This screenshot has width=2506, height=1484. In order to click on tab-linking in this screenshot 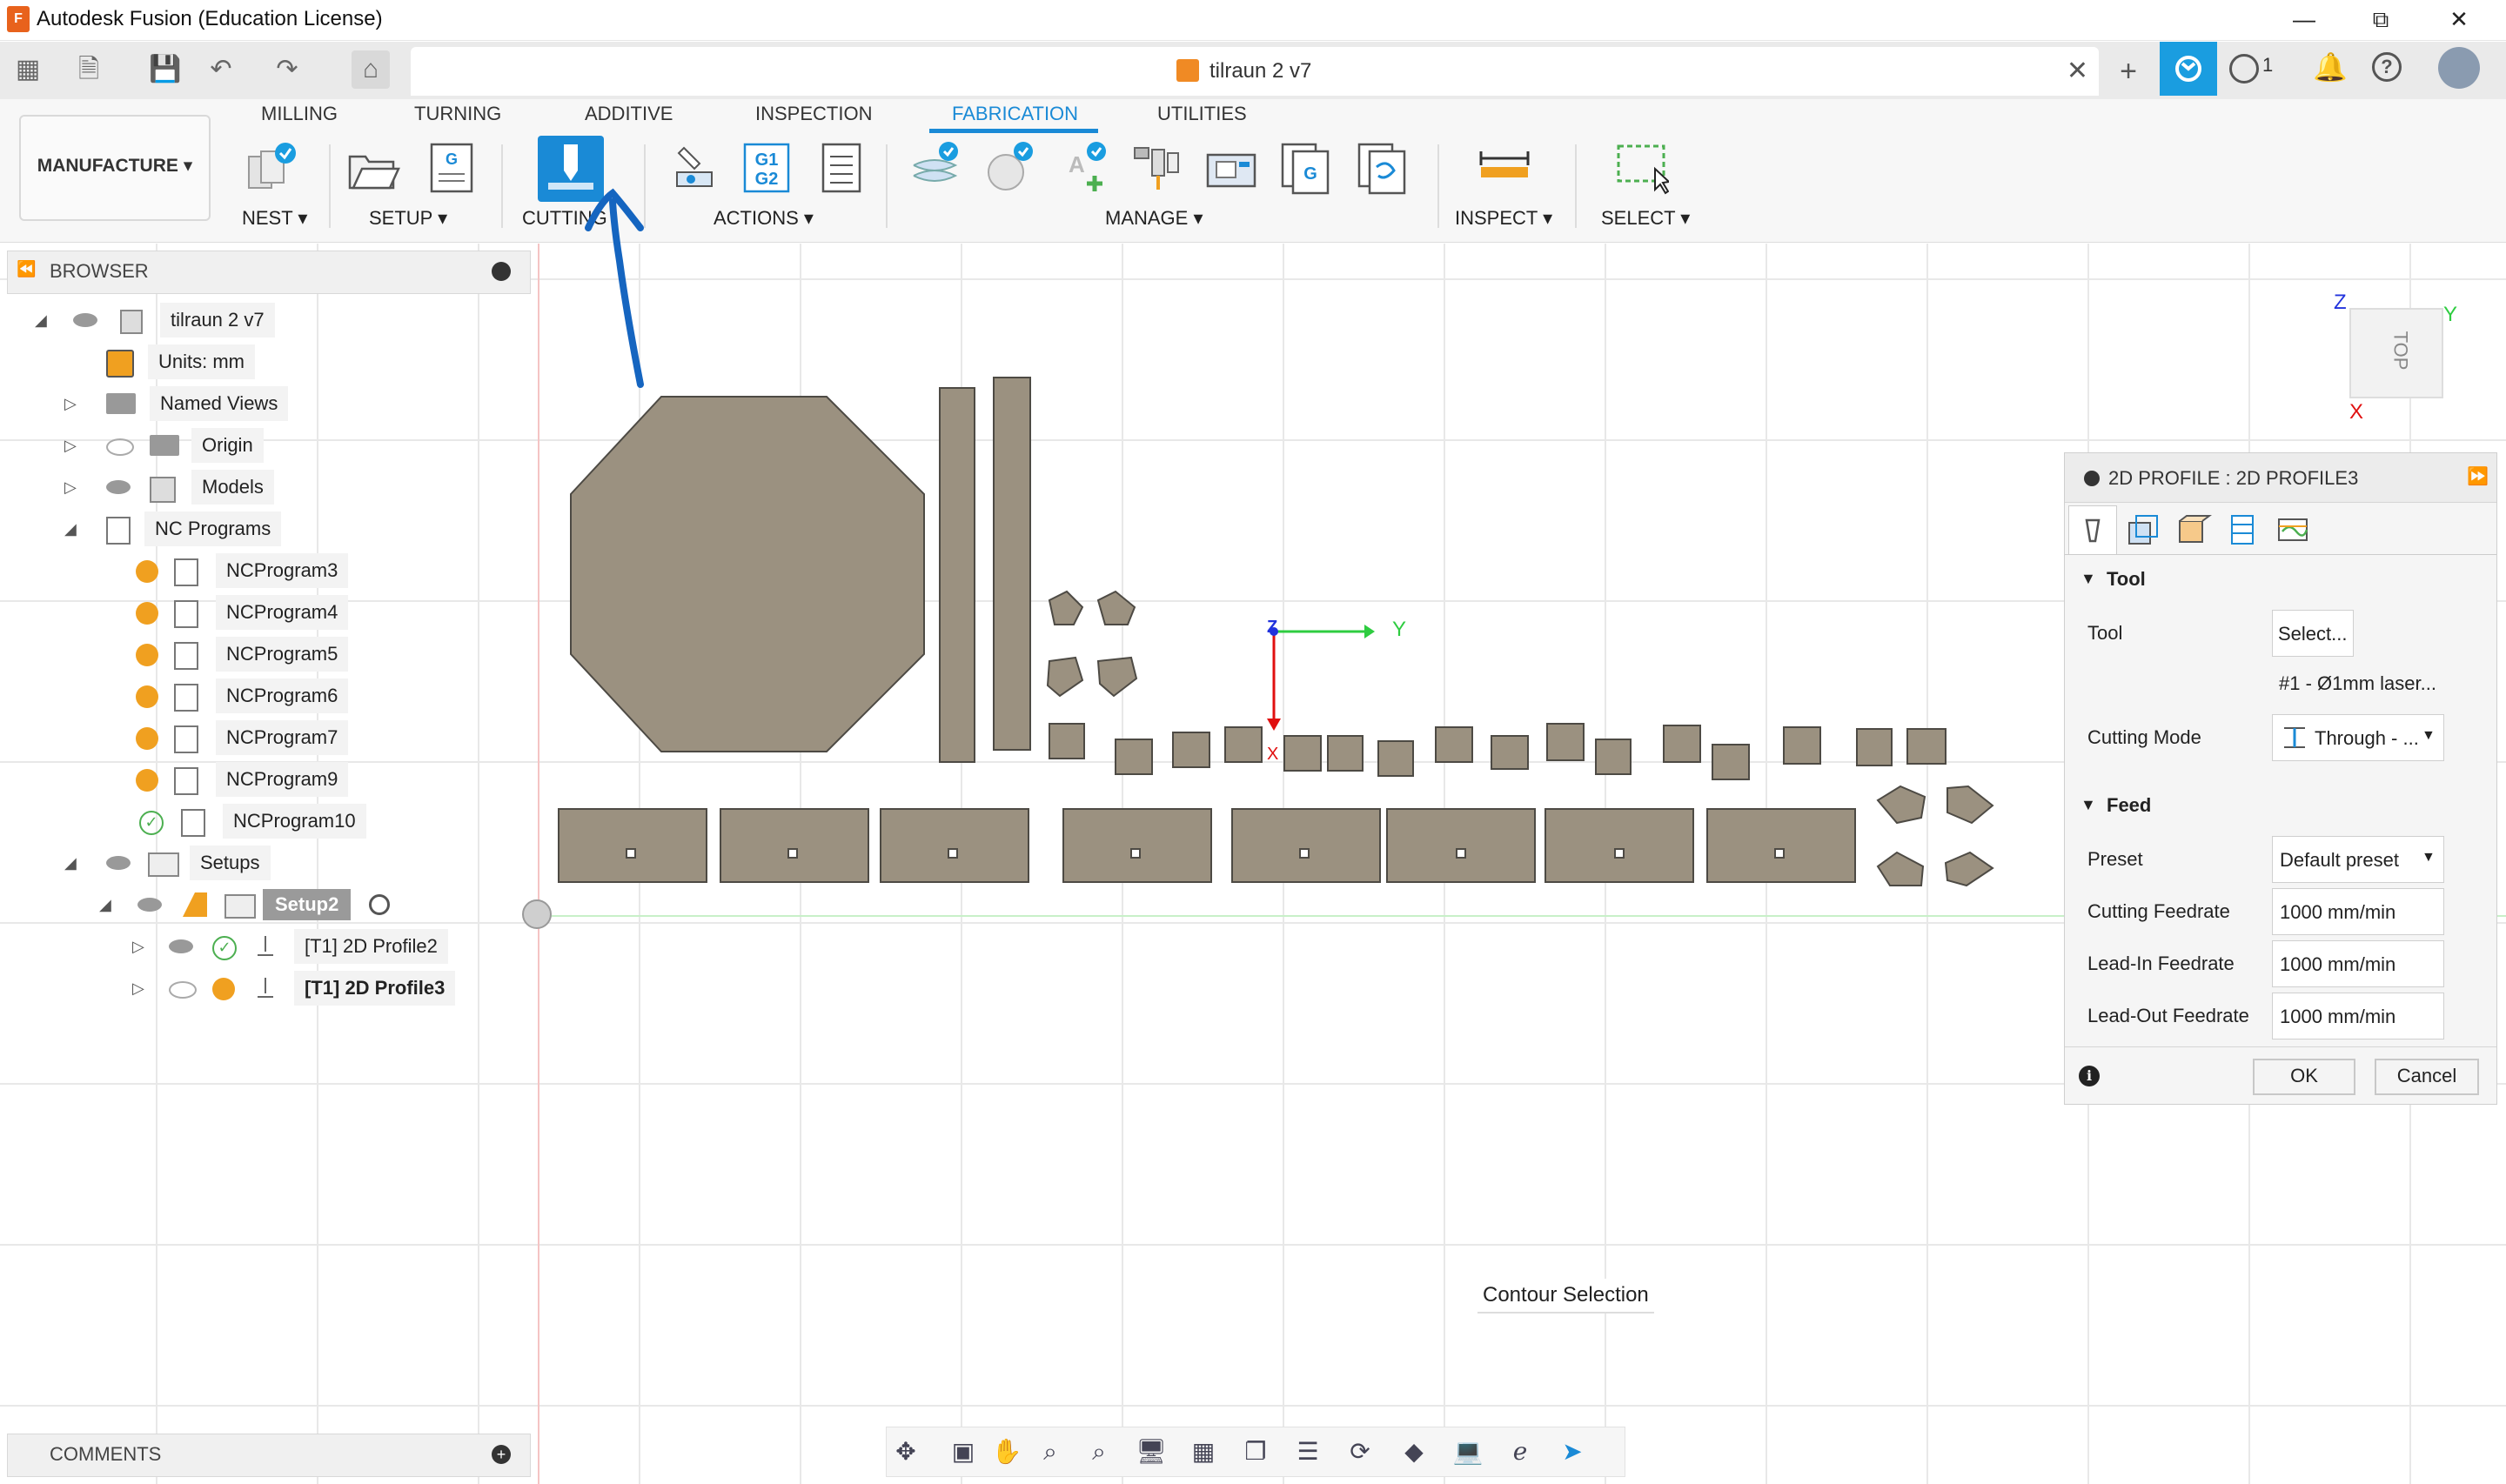, I will do `click(2292, 529)`.